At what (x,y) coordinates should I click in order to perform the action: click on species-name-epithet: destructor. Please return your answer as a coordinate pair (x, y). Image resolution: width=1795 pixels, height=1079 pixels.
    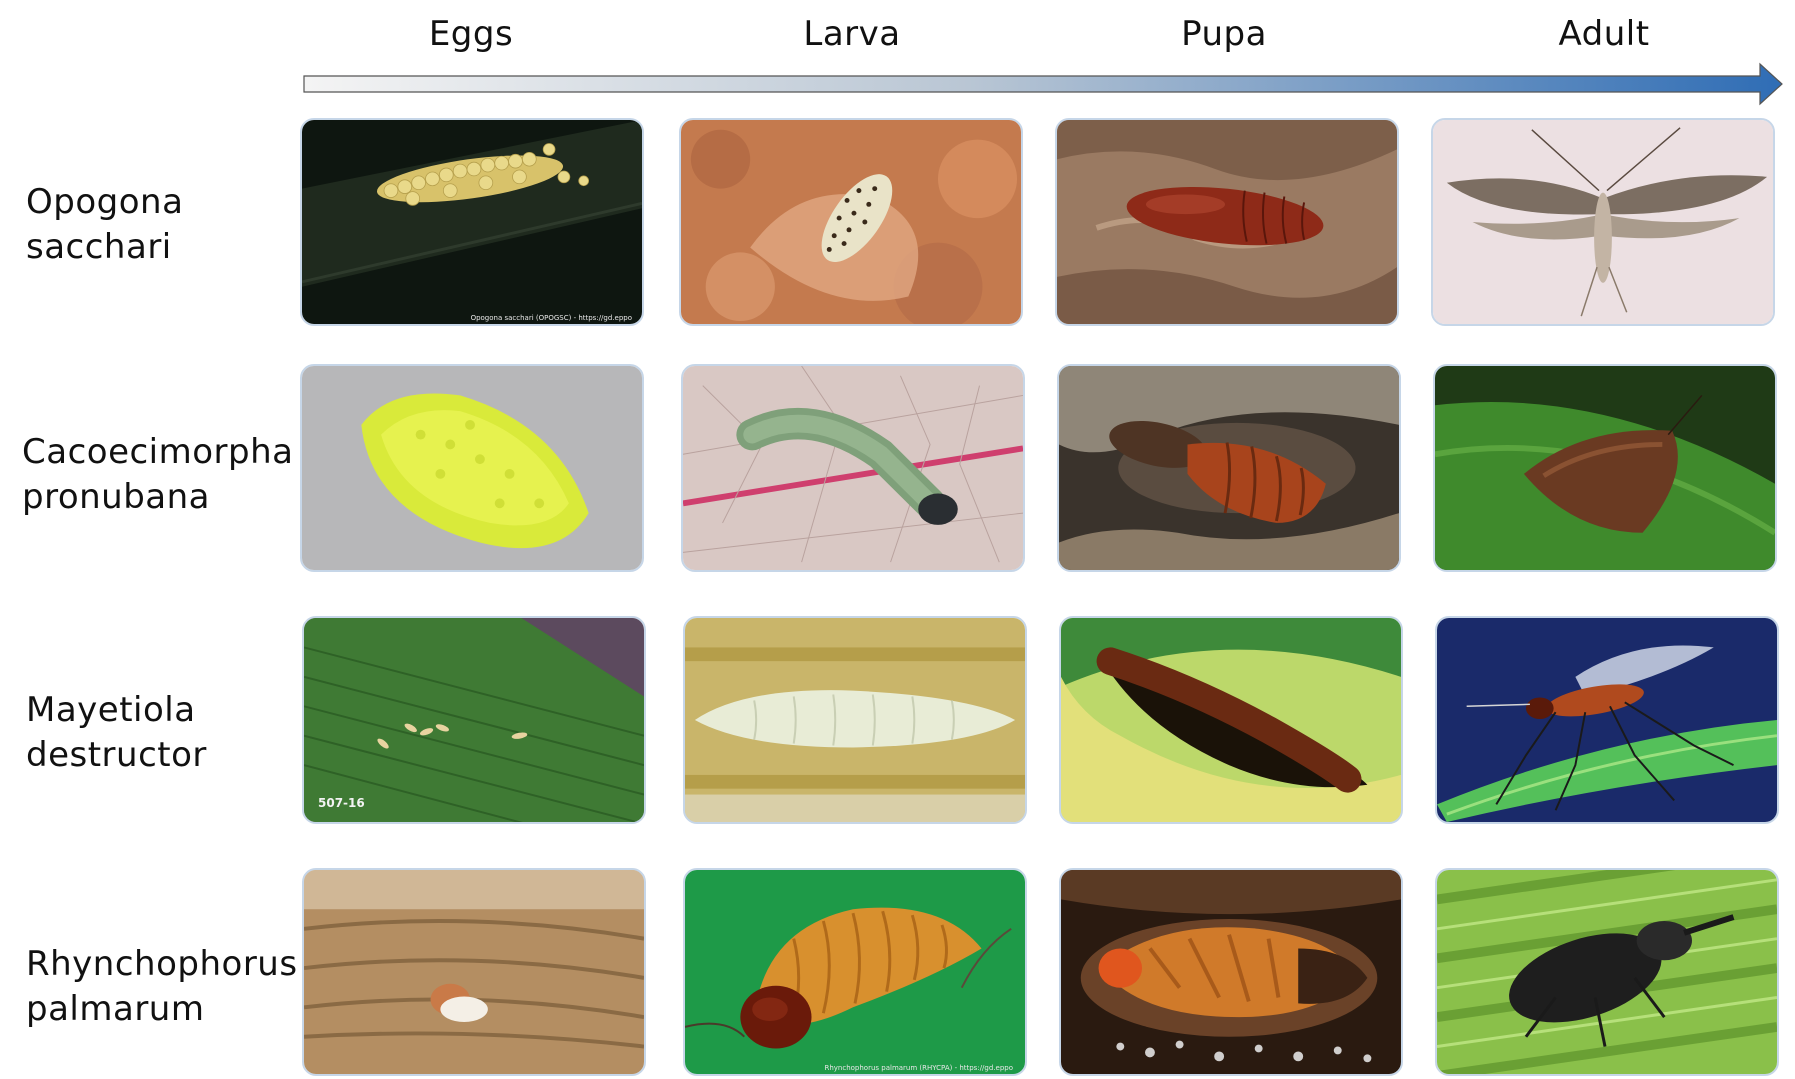
    Looking at the image, I should click on (116, 755).